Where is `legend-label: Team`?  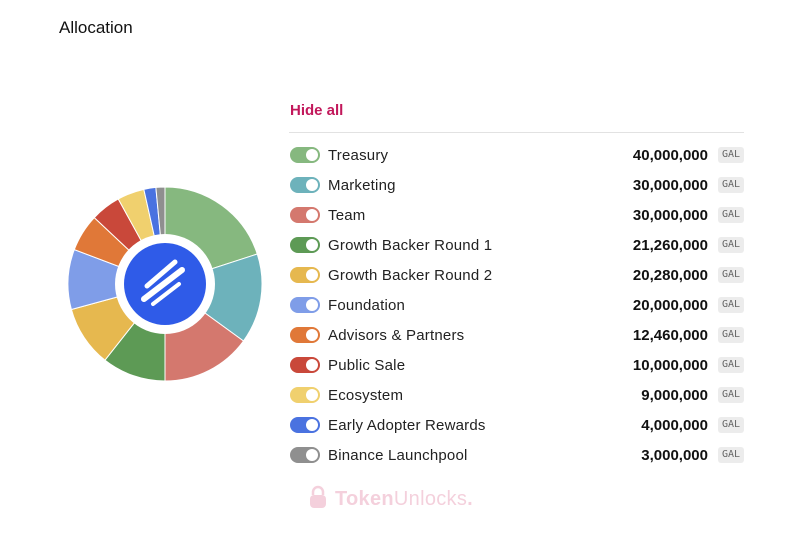 legend-label: Team is located at coordinates (347, 215).